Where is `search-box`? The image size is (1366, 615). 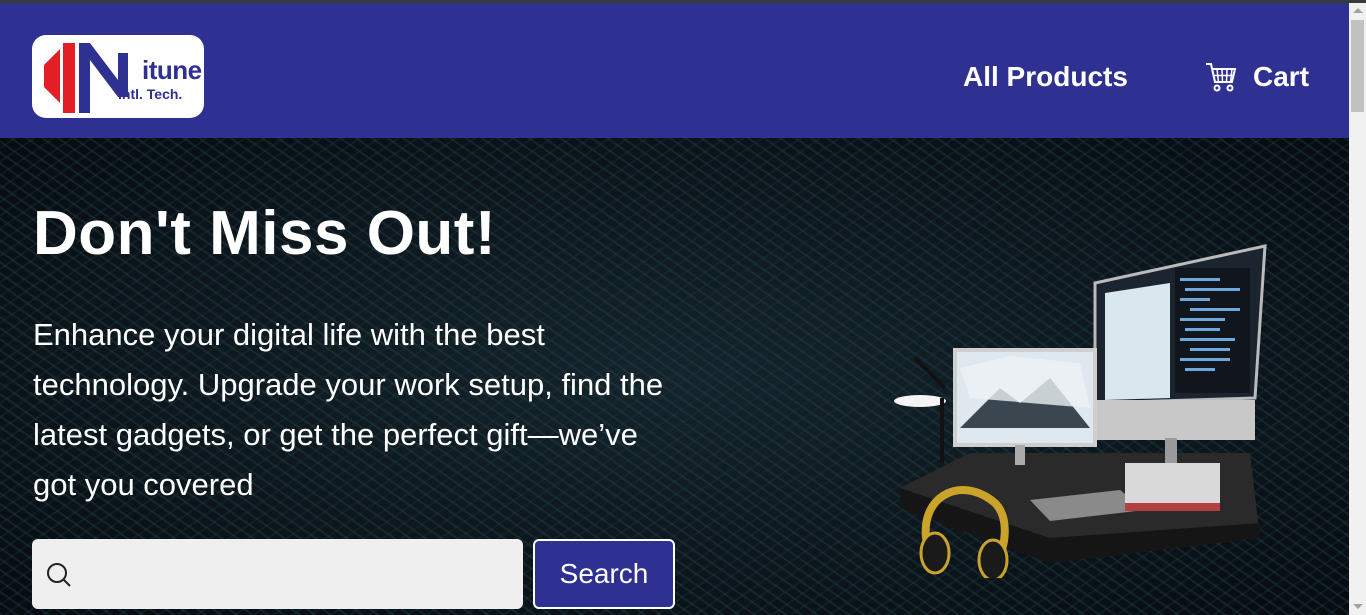
search-box is located at coordinates (277, 574).